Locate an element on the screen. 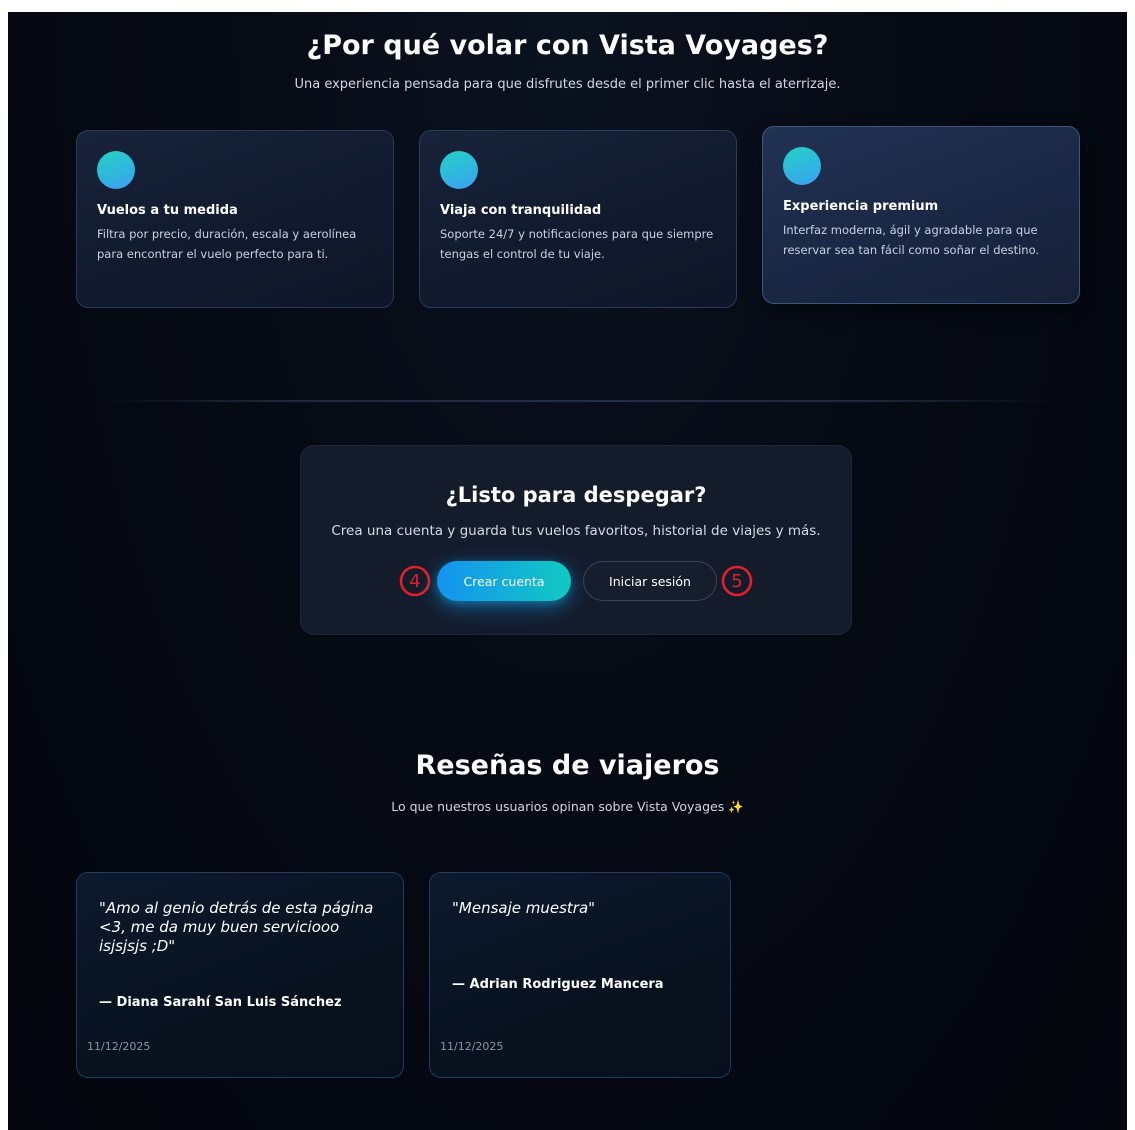 The image size is (1135, 1130). section-divider is located at coordinates (577, 401).